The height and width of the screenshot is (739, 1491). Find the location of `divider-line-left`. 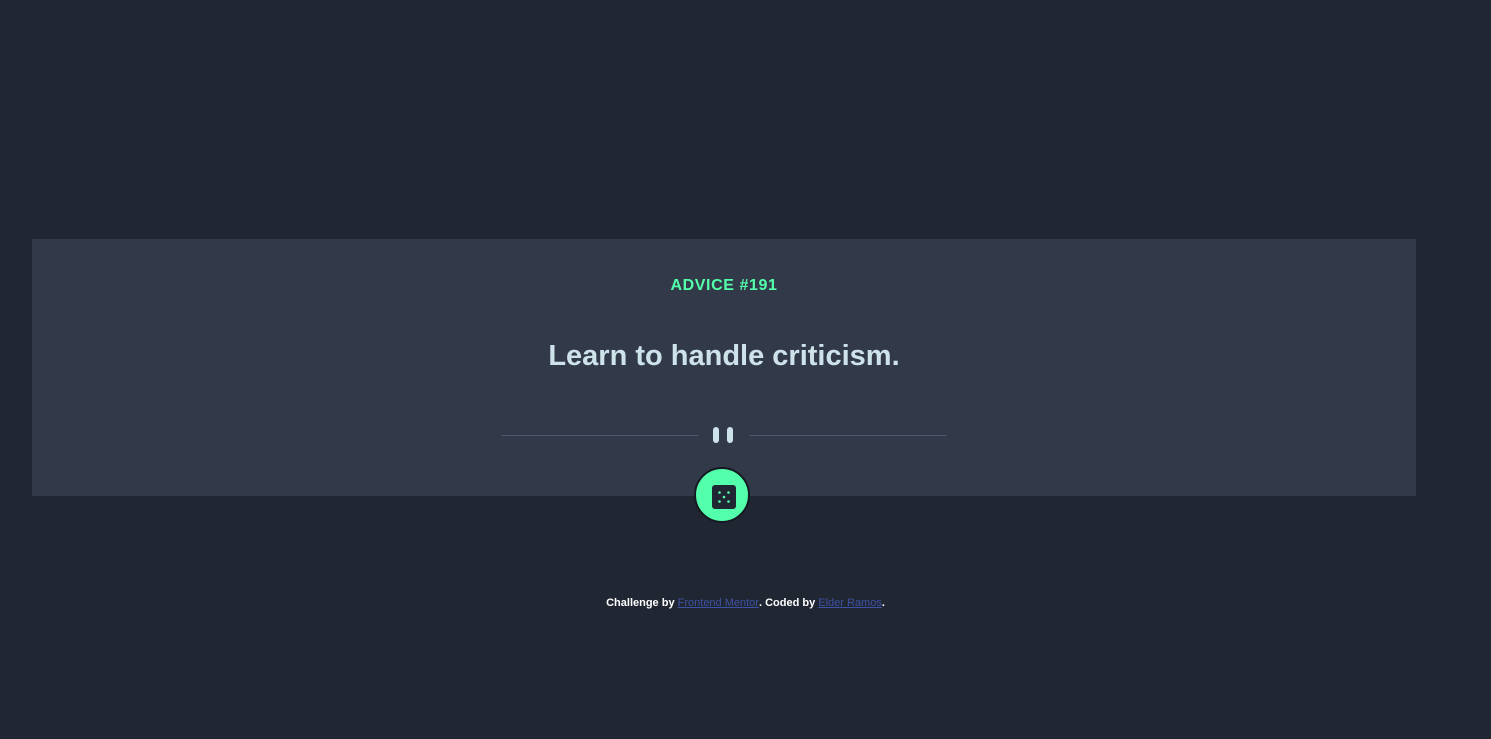

divider-line-left is located at coordinates (600, 435).